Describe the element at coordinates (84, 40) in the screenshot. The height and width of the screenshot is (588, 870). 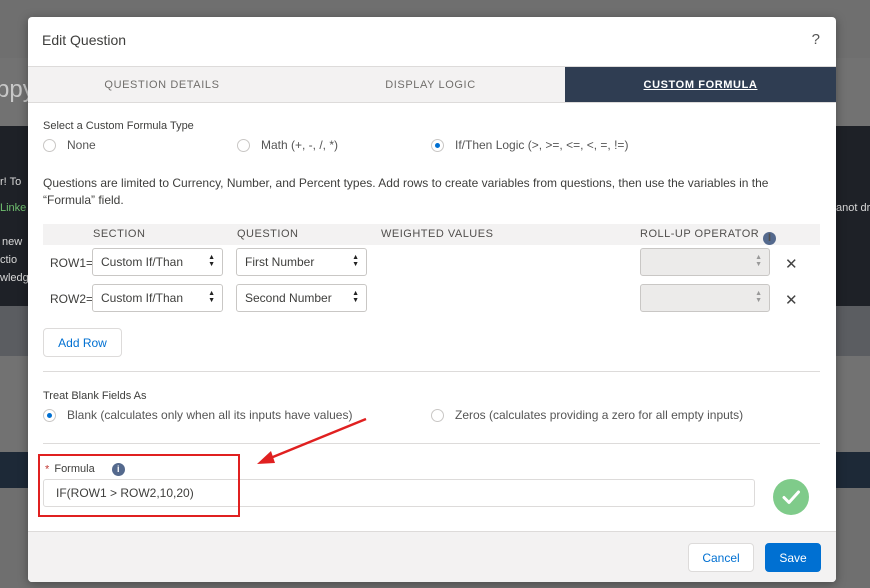
I see `modal-title: Edit Question` at that location.